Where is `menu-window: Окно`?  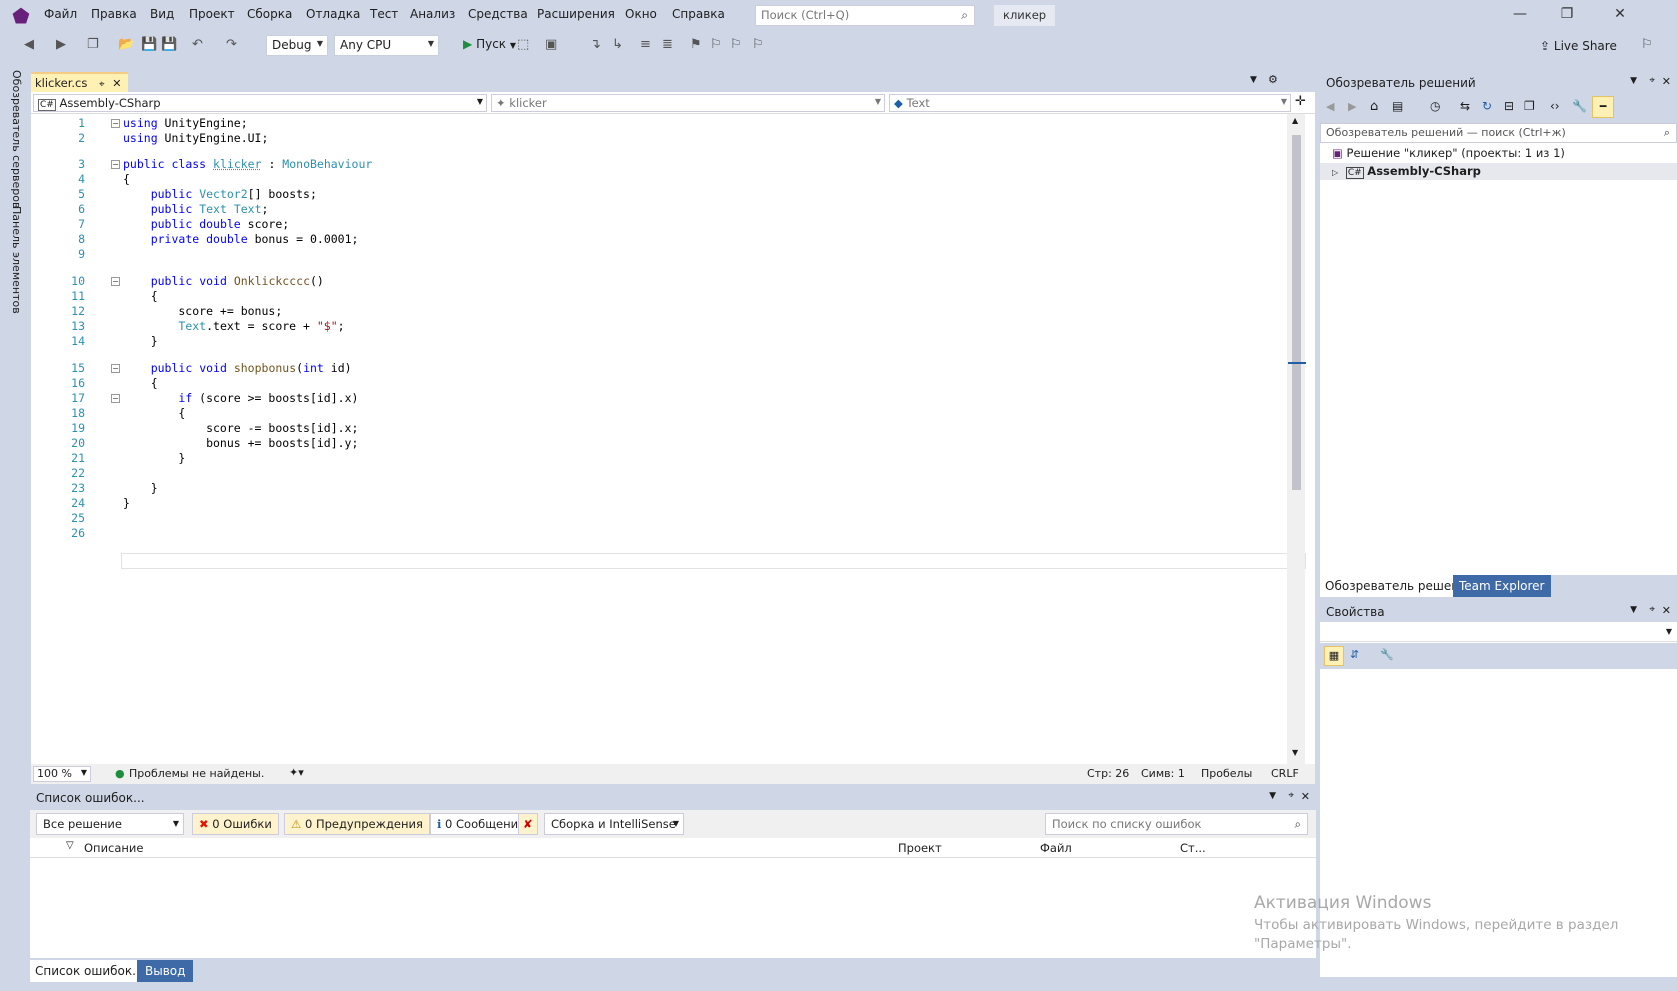 menu-window: Окно is located at coordinates (641, 14).